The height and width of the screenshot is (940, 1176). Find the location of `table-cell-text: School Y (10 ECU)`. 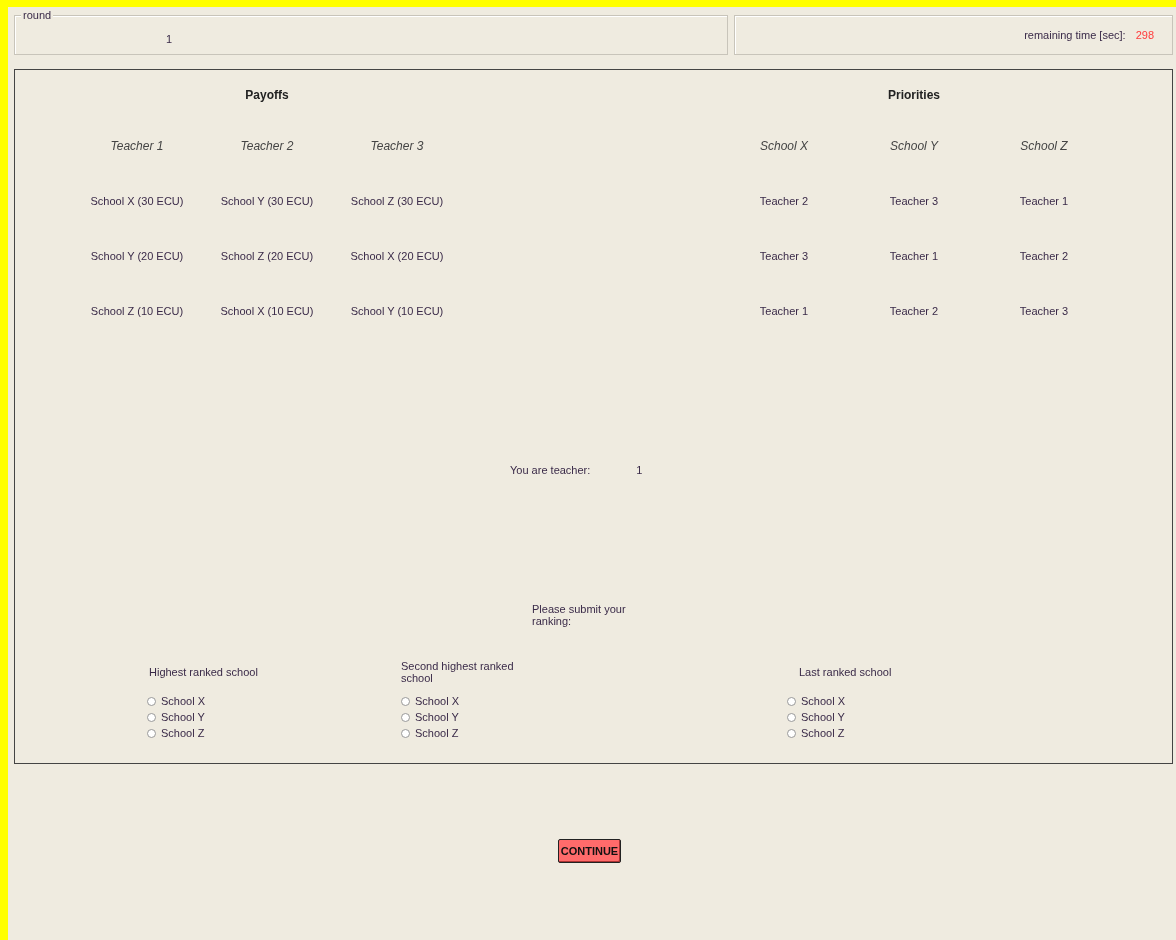

table-cell-text: School Y (10 ECU) is located at coordinates (397, 310).